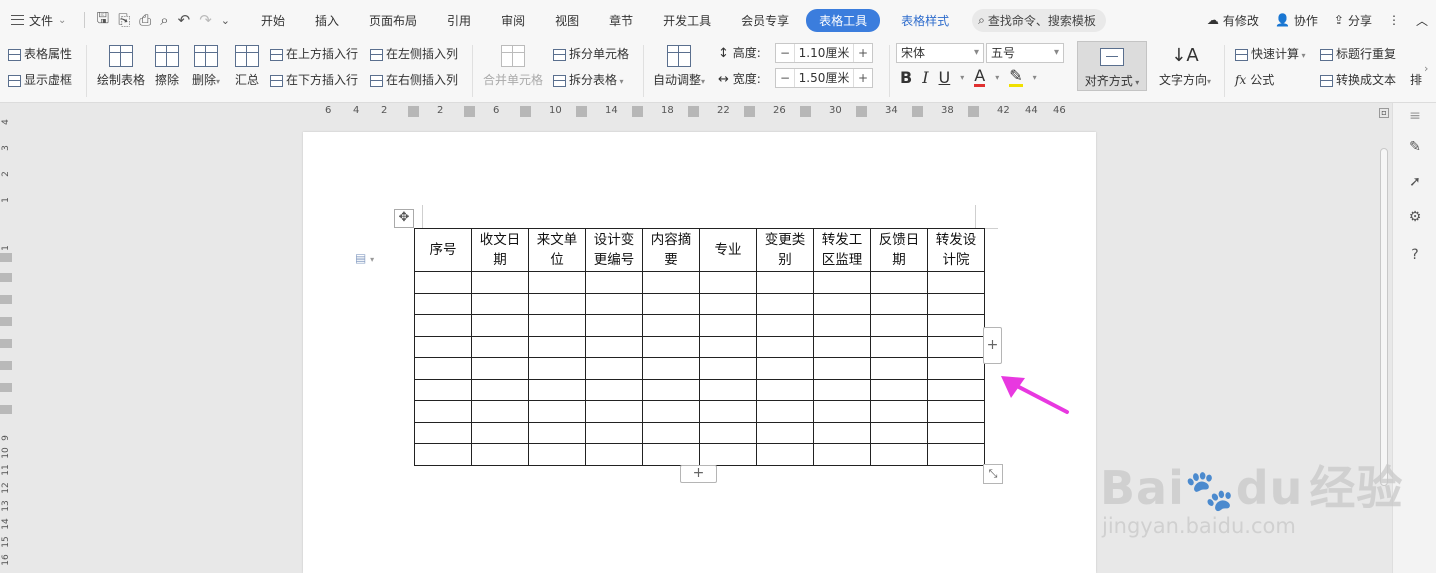  What do you see at coordinates (689, 111) in the screenshot?
I see `horizontal-ruler: 6 4 2 2 6 10 14 18 22 26 30 34 38 42 44 46` at bounding box center [689, 111].